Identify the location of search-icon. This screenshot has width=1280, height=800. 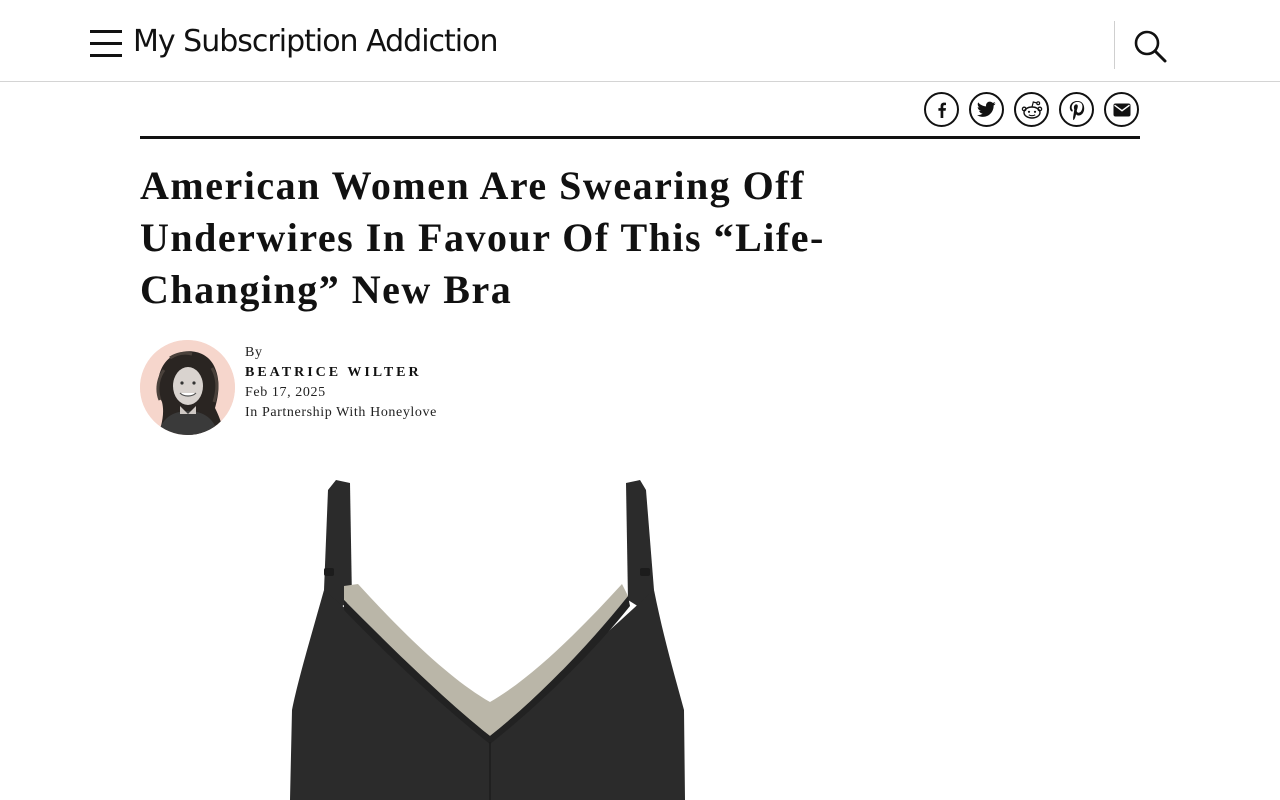
(1150, 46).